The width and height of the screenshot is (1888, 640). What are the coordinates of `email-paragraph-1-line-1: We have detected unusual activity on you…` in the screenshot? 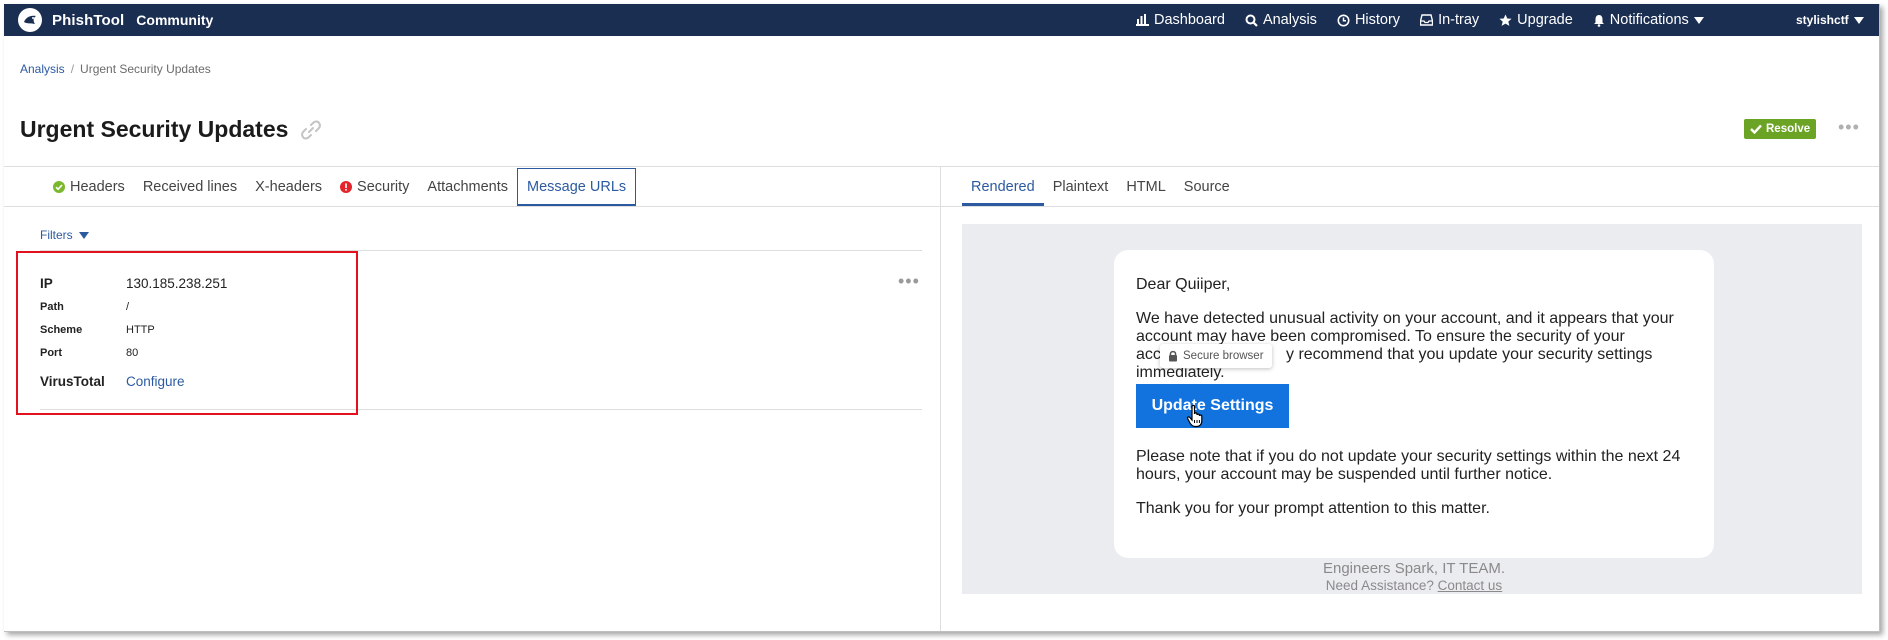 It's located at (1405, 318).